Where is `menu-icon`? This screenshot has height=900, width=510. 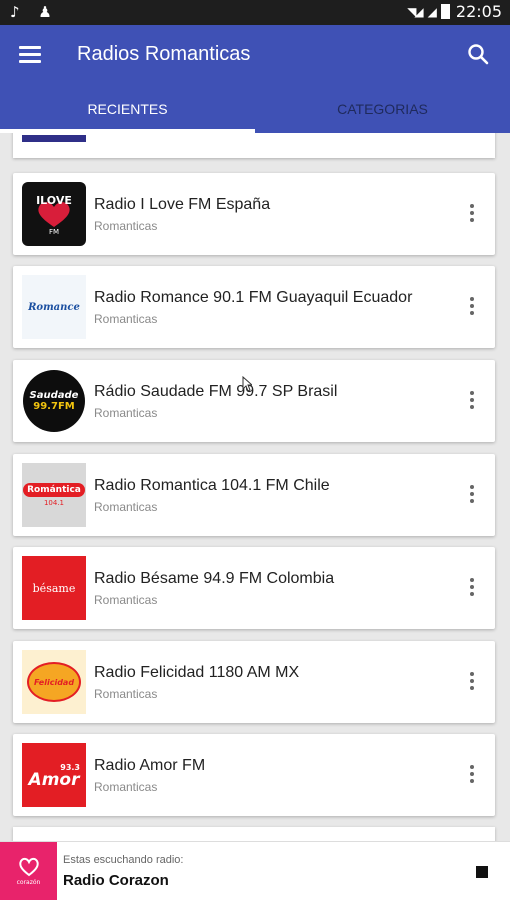
menu-icon is located at coordinates (30, 55).